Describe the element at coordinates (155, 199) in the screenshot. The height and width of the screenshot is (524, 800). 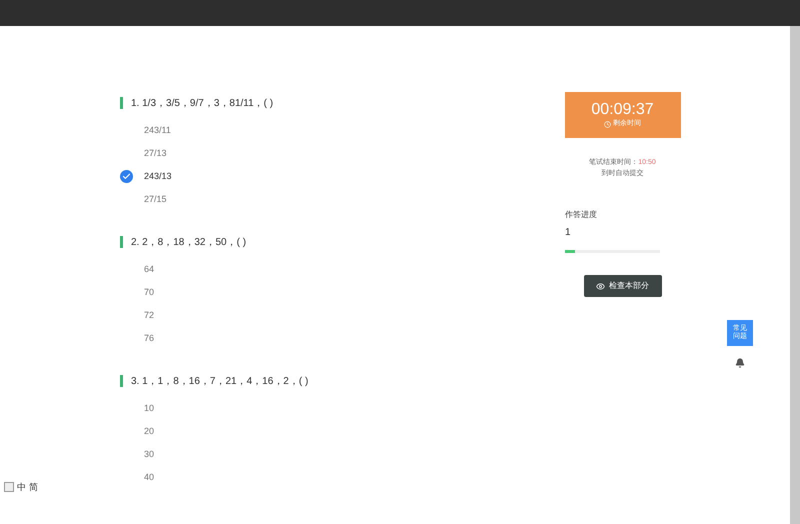
I see `answer-option: 27/15` at that location.